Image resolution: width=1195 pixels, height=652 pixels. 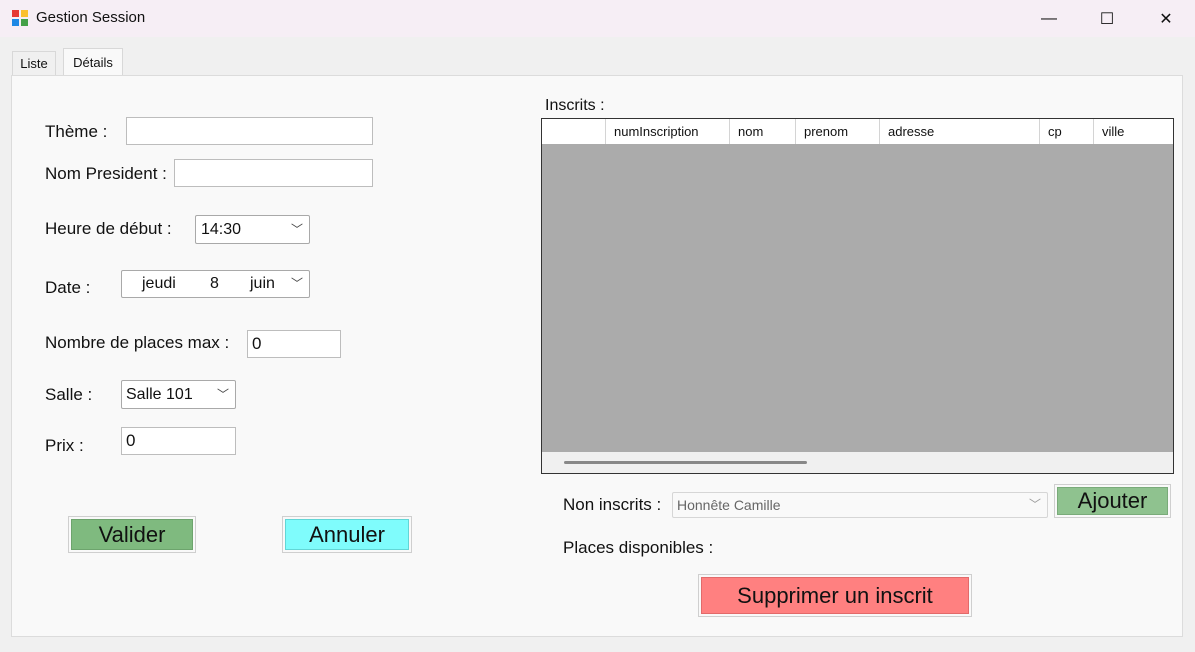 I want to click on theme-input, so click(x=249, y=131).